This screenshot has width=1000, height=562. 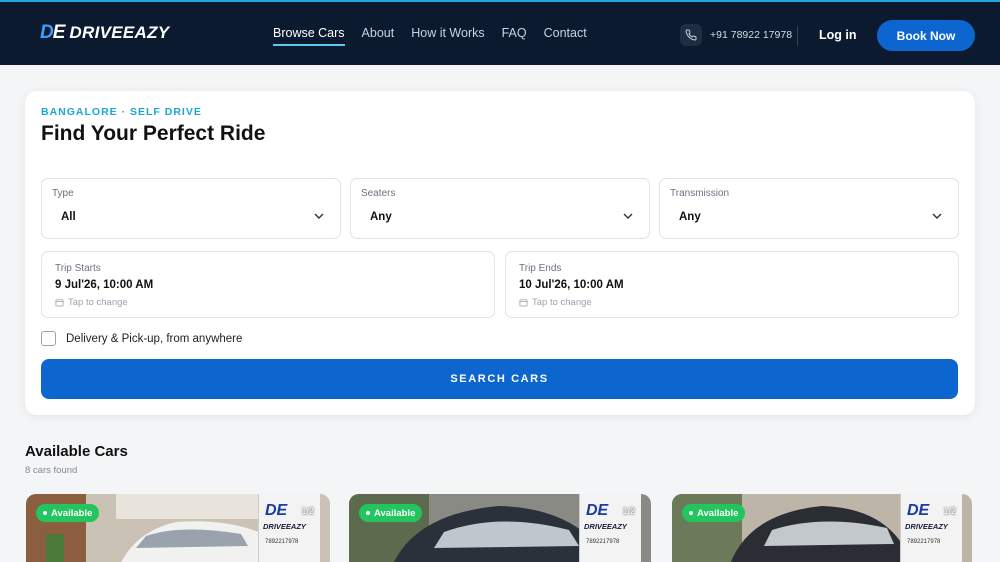 I want to click on nav-faq: FAQ, so click(x=514, y=36).